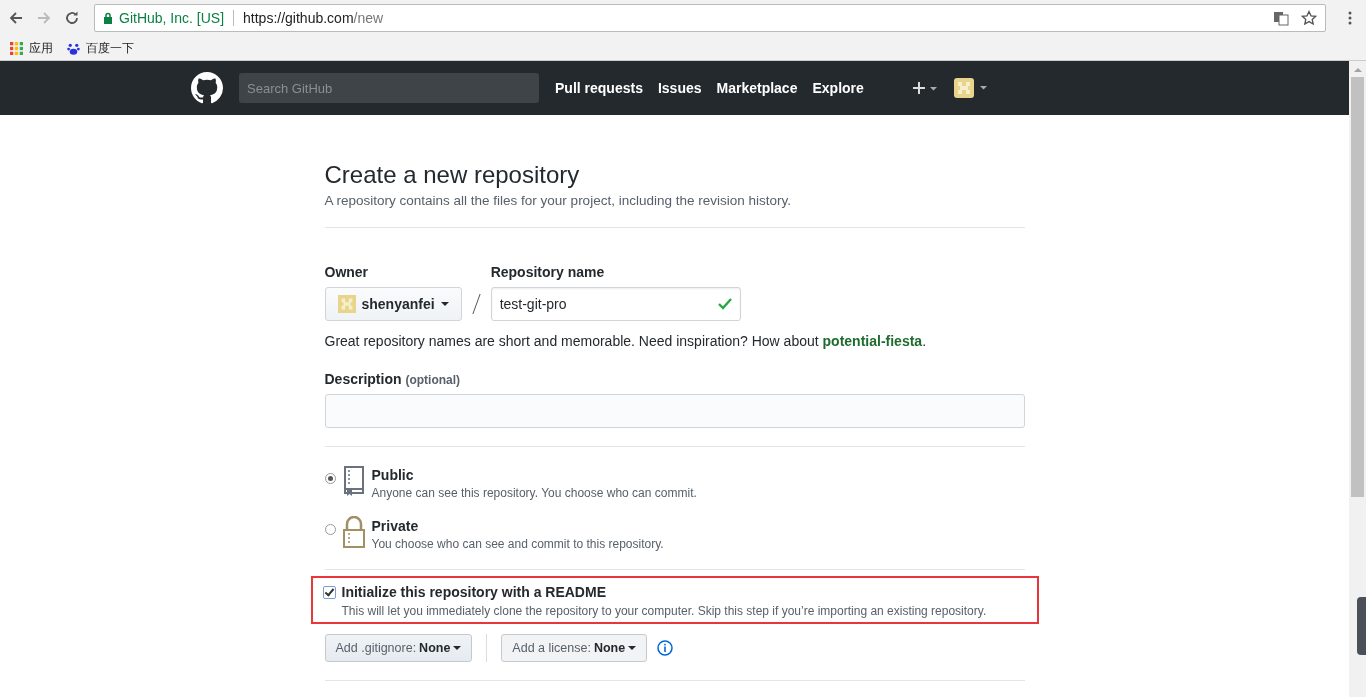  What do you see at coordinates (1357, 287) in the screenshot?
I see `scrollbar-thumb` at bounding box center [1357, 287].